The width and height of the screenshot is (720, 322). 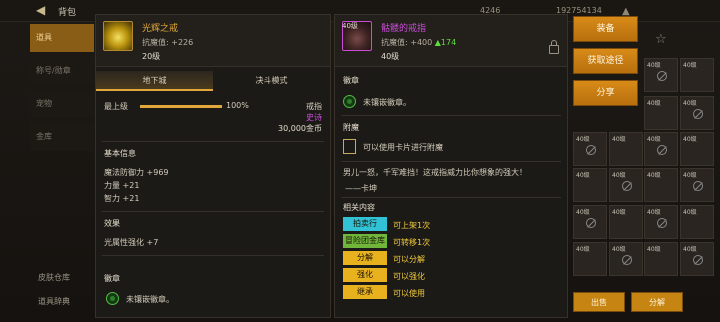 What do you see at coordinates (62, 104) in the screenshot?
I see `nav-item-pets: 宠物` at bounding box center [62, 104].